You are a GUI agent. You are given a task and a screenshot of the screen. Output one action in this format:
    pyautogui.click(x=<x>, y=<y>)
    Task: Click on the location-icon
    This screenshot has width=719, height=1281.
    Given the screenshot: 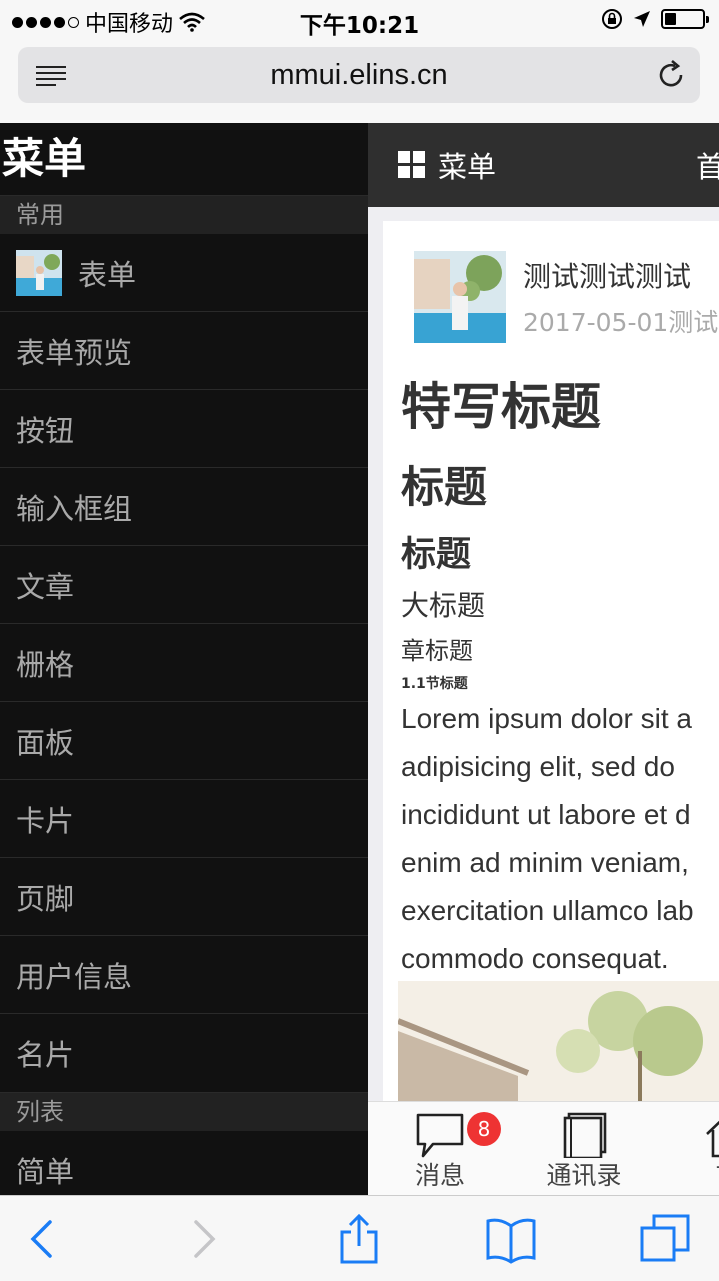 What is the action you would take?
    pyautogui.click(x=642, y=19)
    